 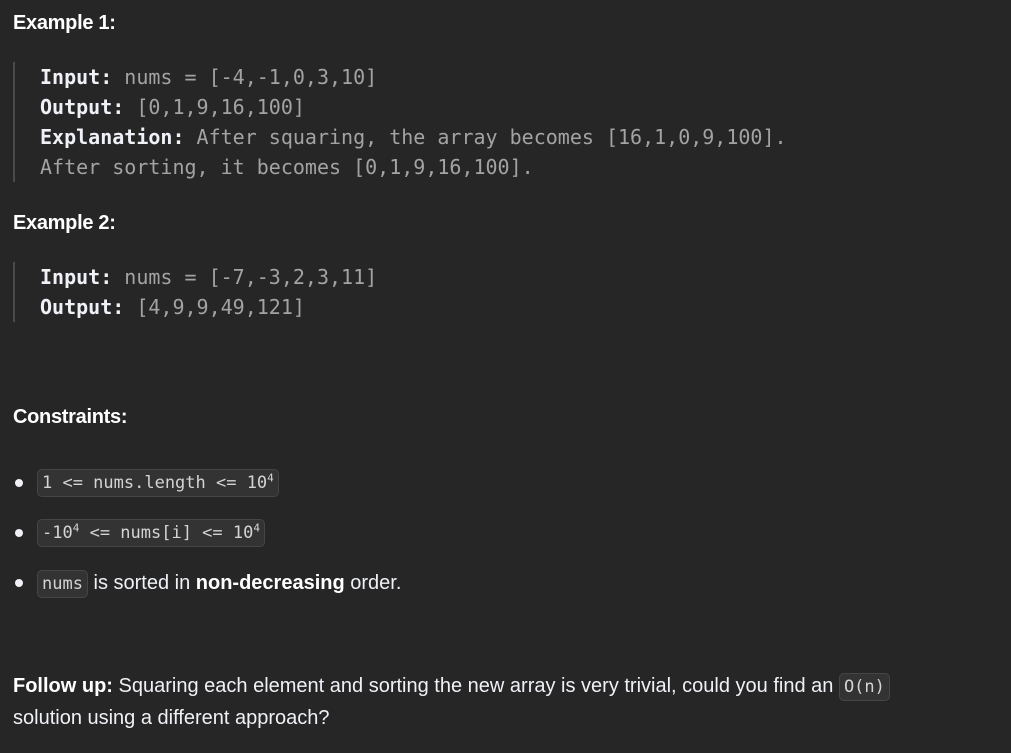 I want to click on constraint-text: order., so click(x=373, y=582).